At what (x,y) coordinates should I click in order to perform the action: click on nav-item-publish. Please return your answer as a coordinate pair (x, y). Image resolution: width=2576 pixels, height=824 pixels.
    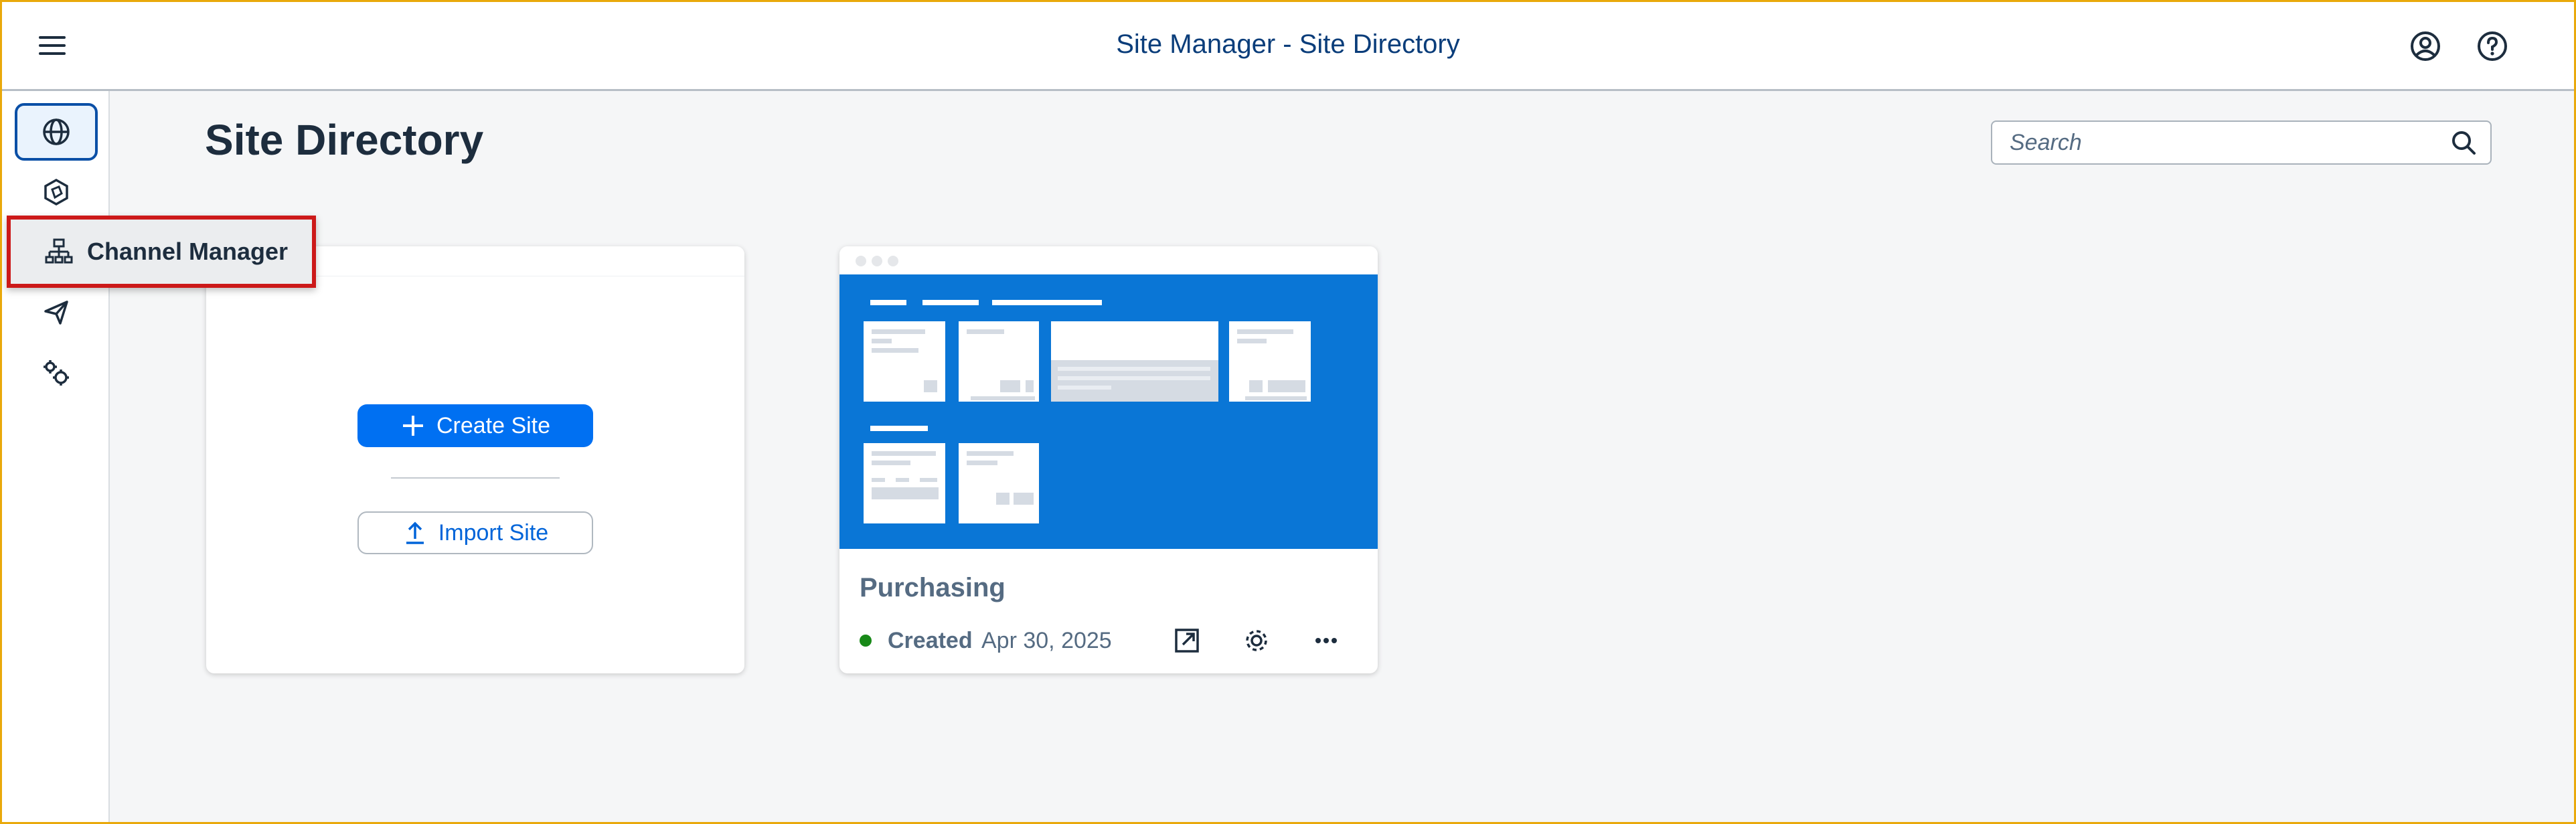
    Looking at the image, I should click on (57, 312).